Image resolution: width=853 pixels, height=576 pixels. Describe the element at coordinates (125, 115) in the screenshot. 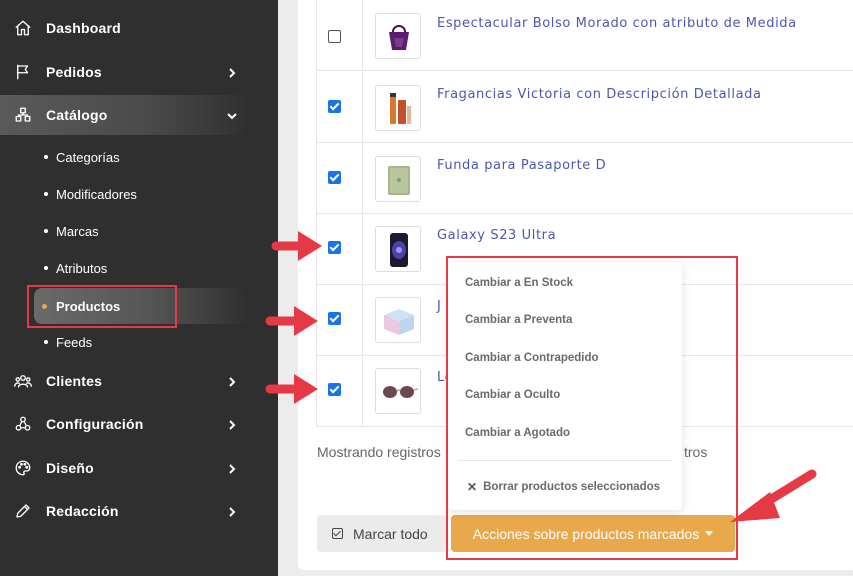

I see `sidebar-item-catalogo: Catálogo` at that location.